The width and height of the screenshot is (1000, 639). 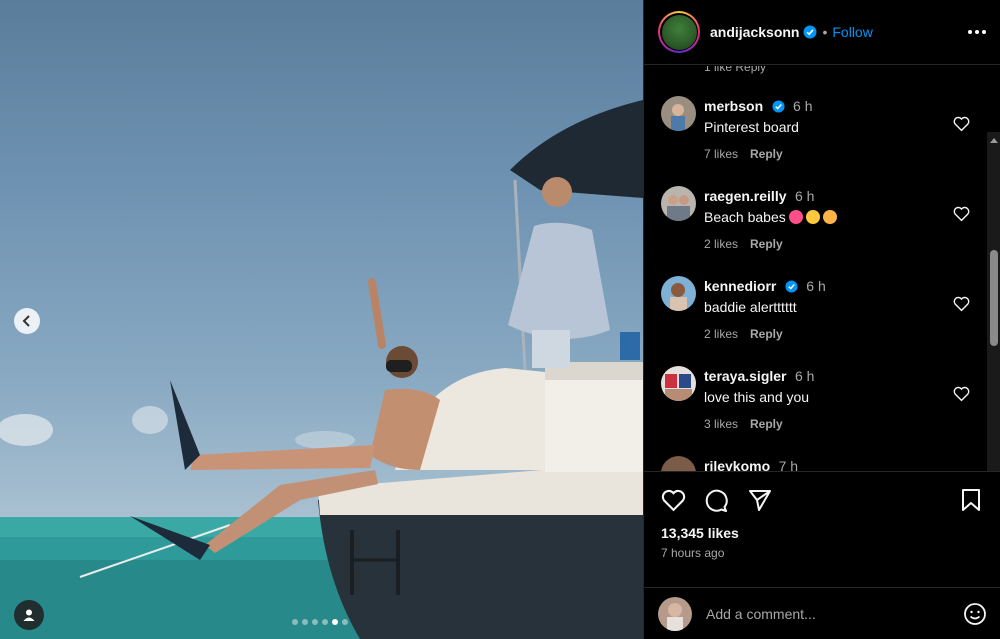 I want to click on comment-likes: 3 likes, so click(x=721, y=424).